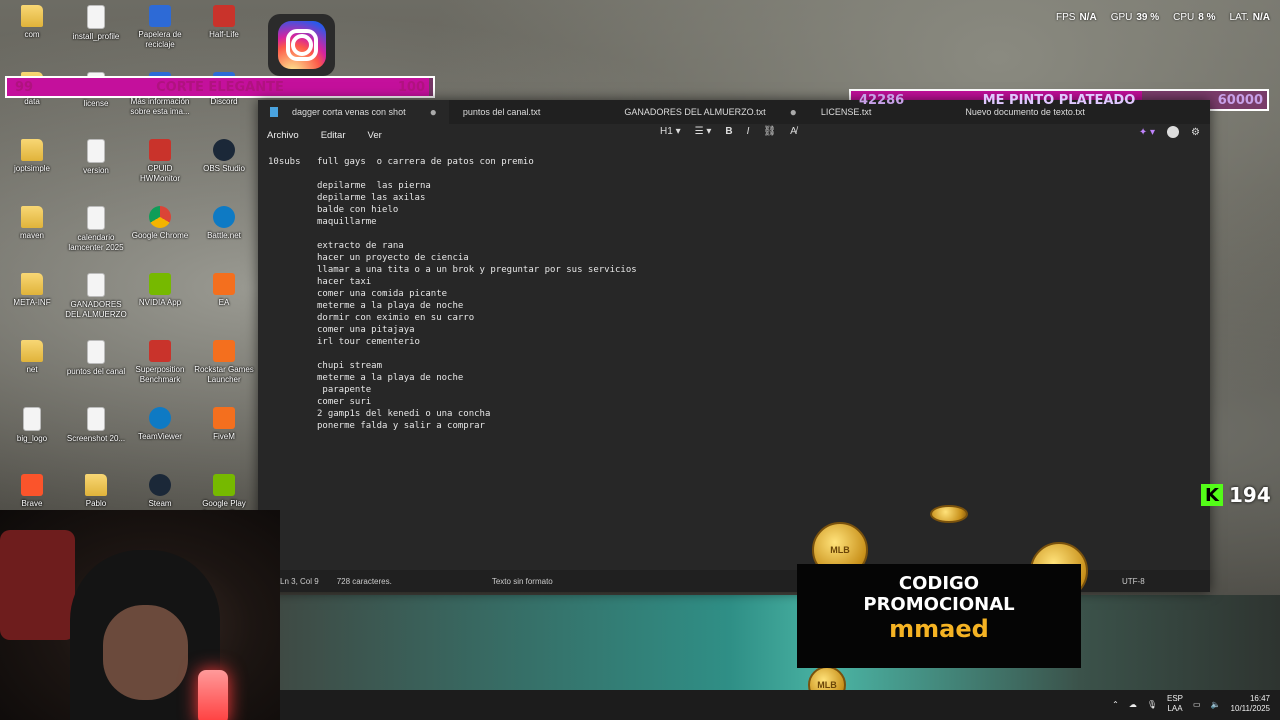 This screenshot has height=720, width=1280. What do you see at coordinates (502, 112) in the screenshot?
I see `tab-puntos: puntos del canal.txt` at bounding box center [502, 112].